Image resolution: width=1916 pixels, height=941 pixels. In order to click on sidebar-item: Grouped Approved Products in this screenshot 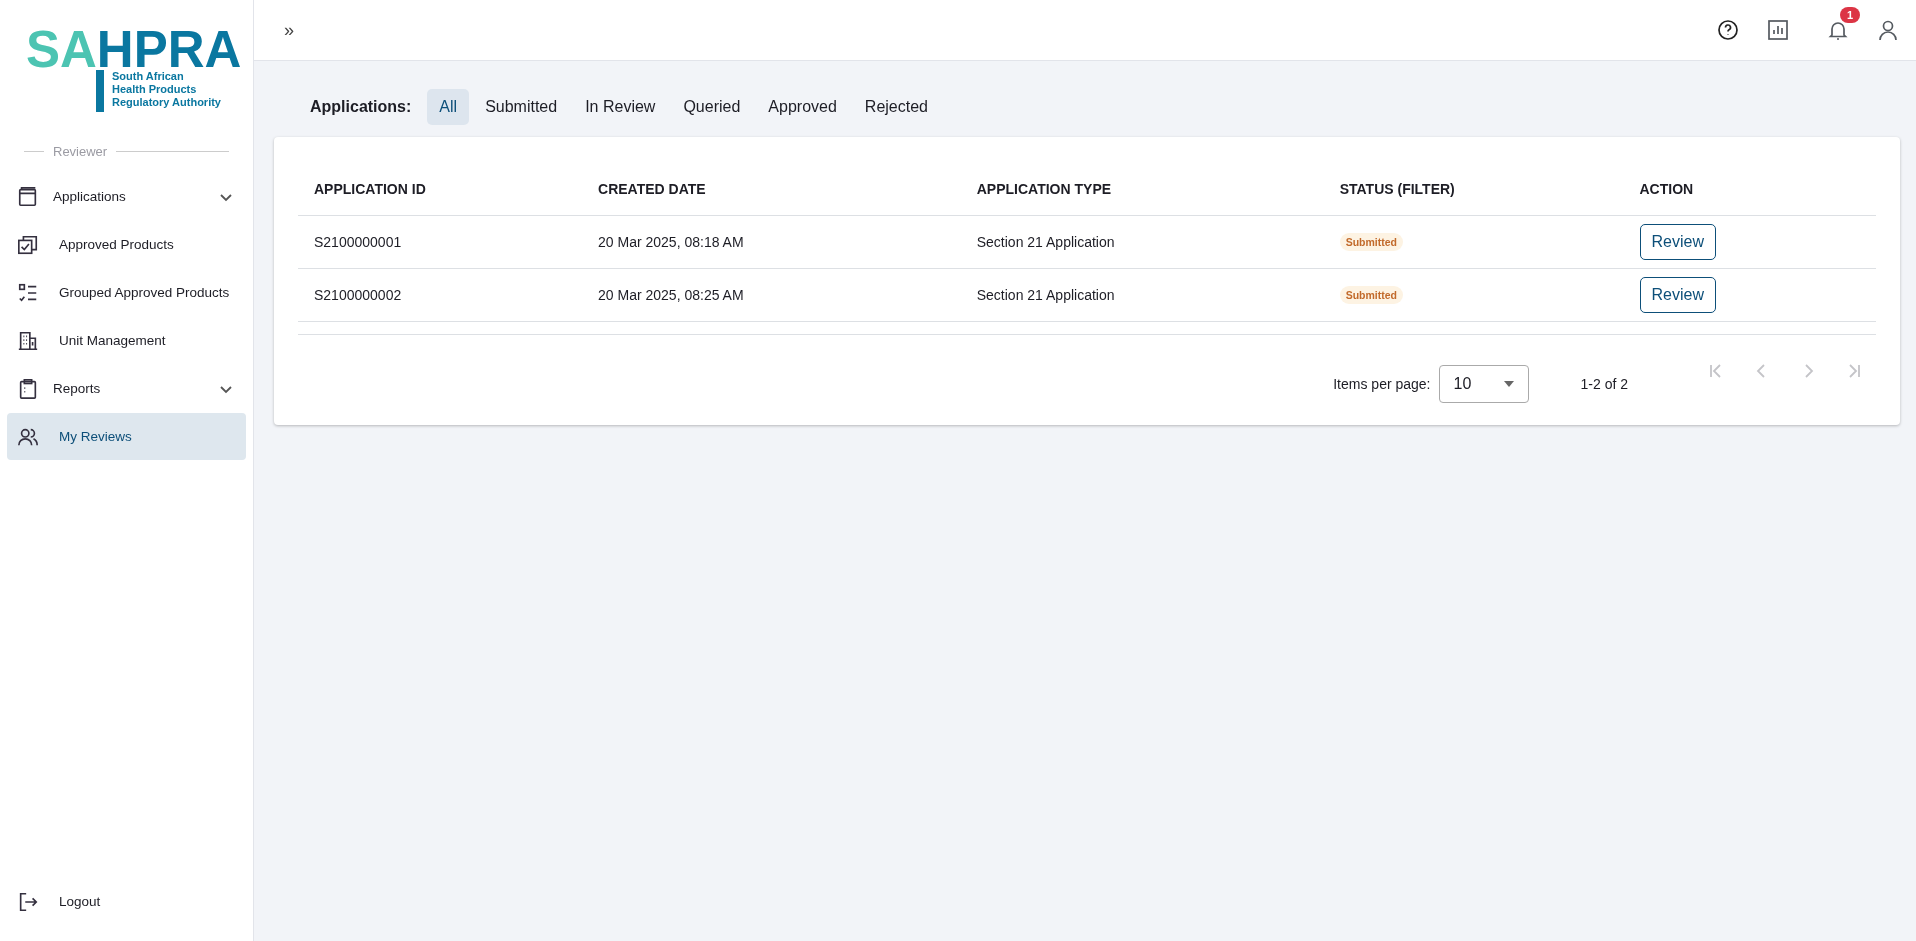, I will do `click(126, 292)`.